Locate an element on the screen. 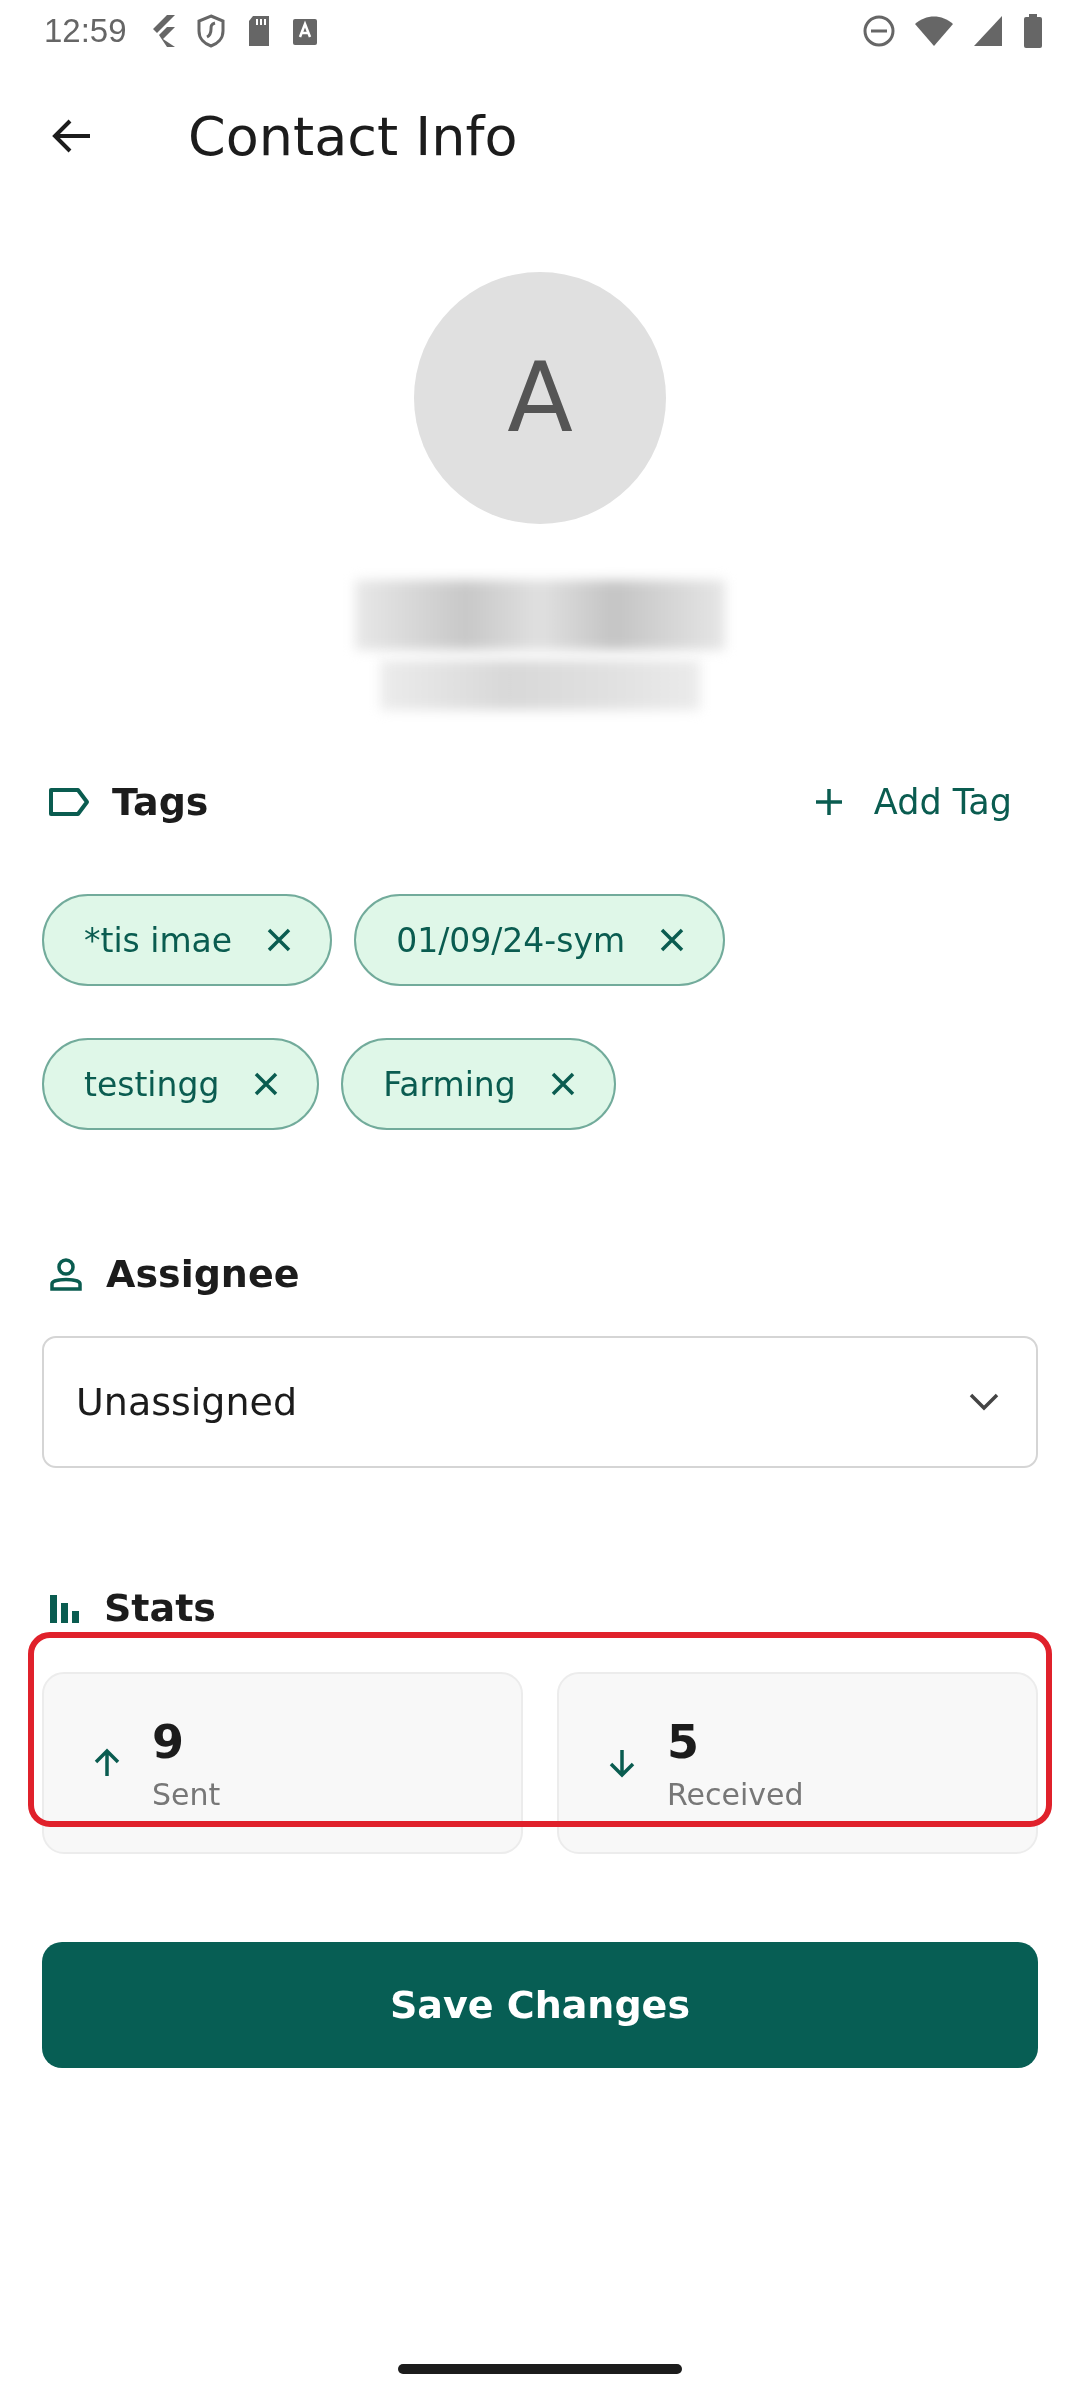  wifi-icon is located at coordinates (934, 31).